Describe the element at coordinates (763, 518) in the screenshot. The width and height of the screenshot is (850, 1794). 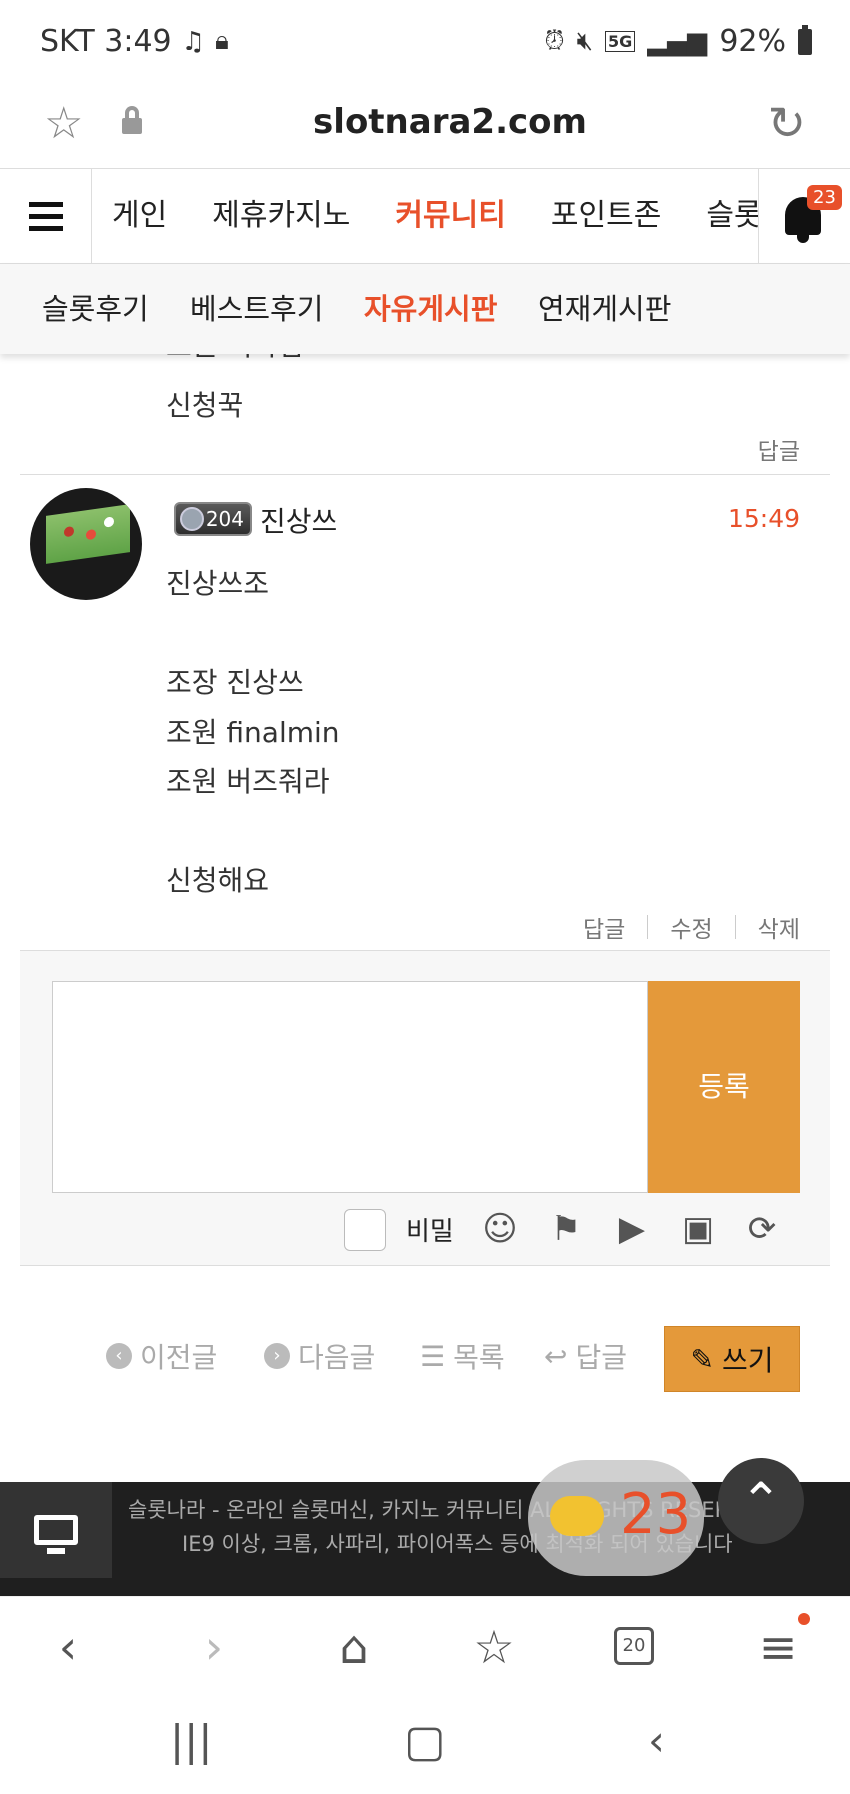
I see `comment-time: 15:49` at that location.